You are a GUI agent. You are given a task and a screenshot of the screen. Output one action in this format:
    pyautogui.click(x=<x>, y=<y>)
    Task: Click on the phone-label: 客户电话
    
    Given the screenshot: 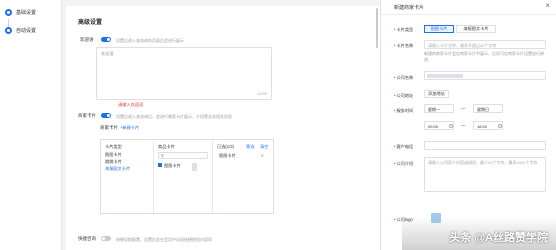 What is the action you would take?
    pyautogui.click(x=403, y=147)
    